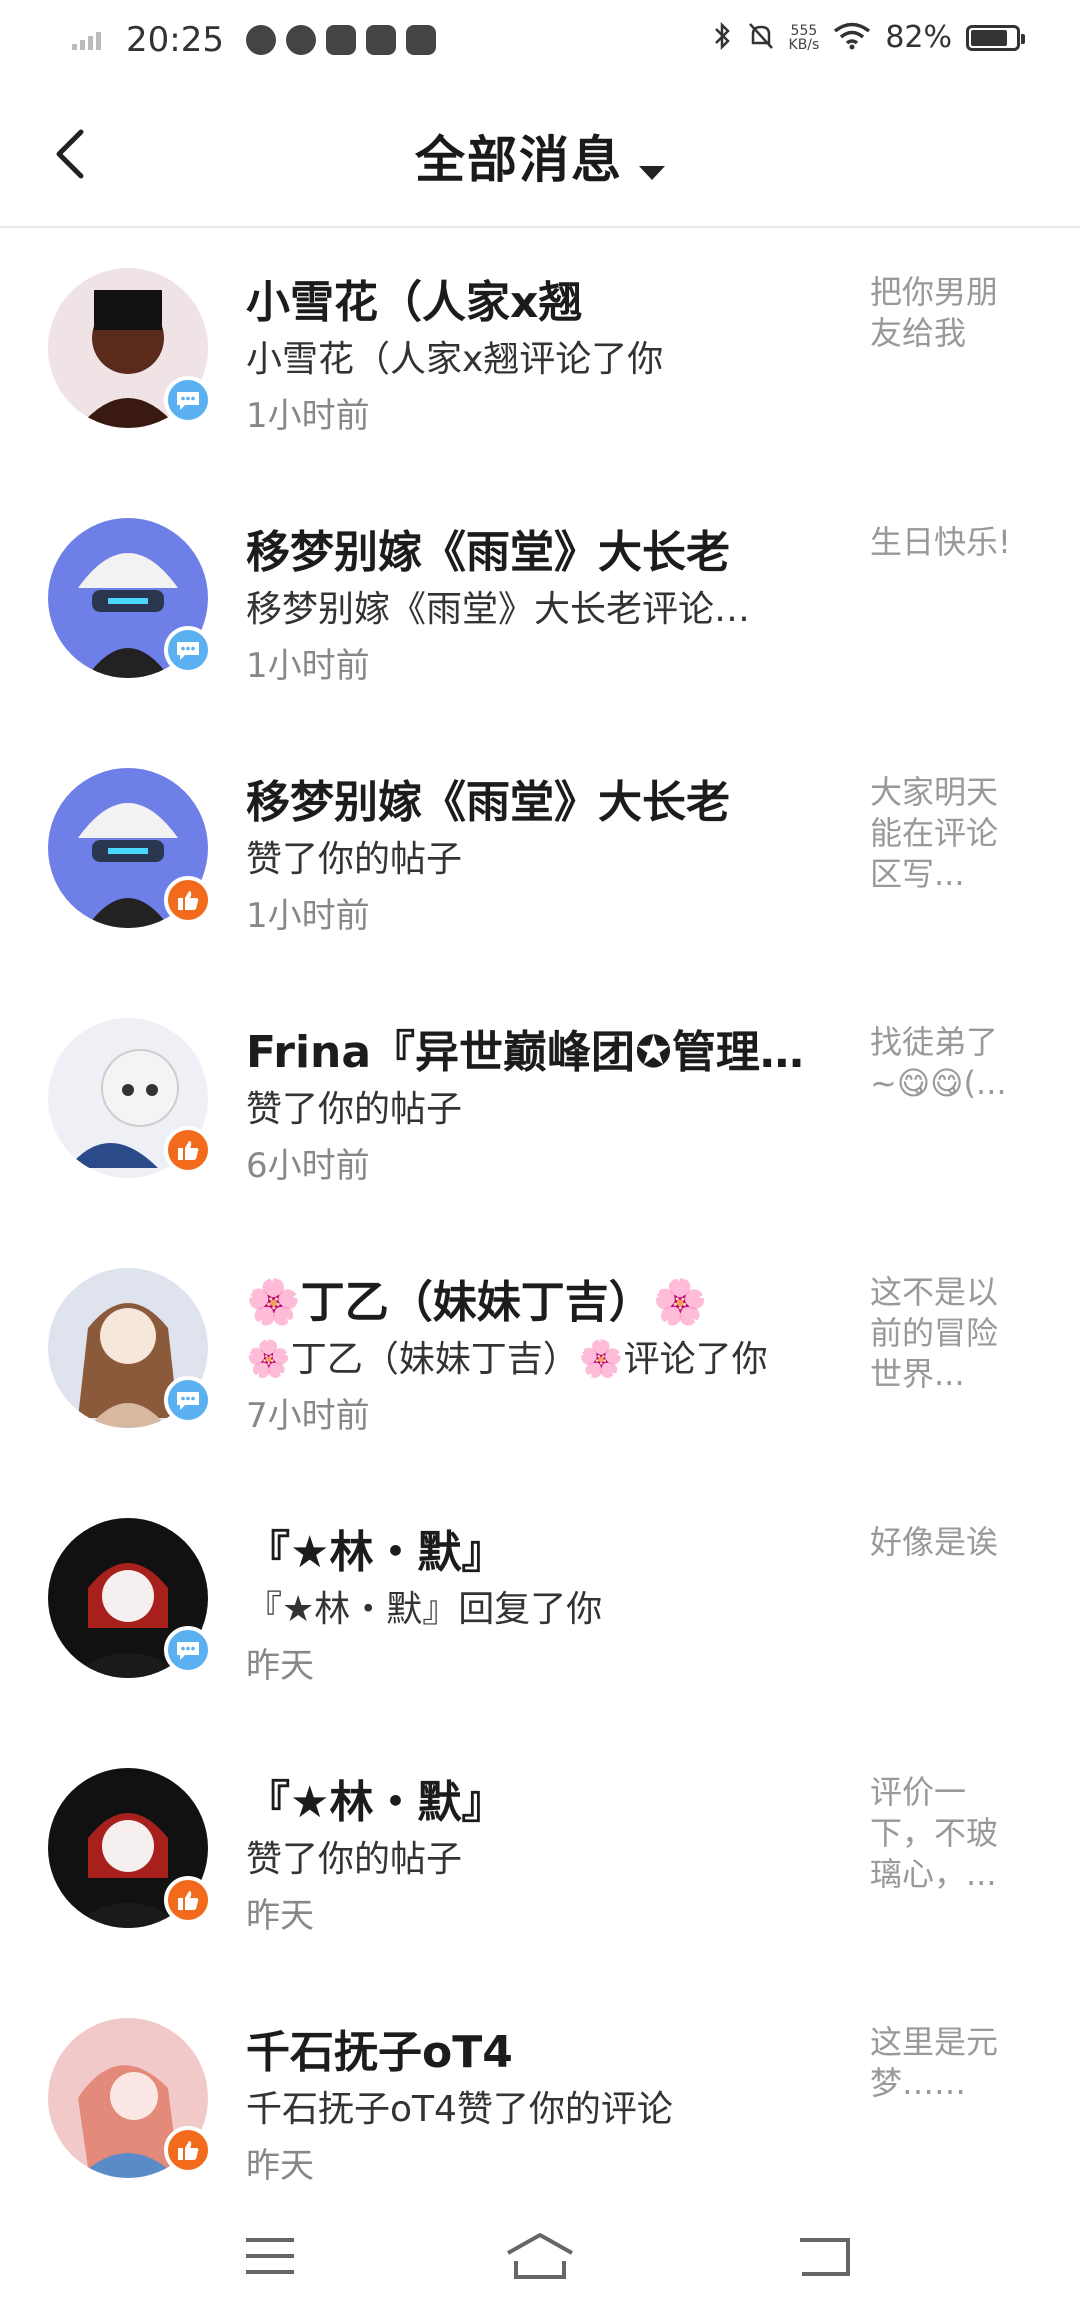 The height and width of the screenshot is (2316, 1080). Describe the element at coordinates (175, 40) in the screenshot. I see `status-time: 20:25` at that location.